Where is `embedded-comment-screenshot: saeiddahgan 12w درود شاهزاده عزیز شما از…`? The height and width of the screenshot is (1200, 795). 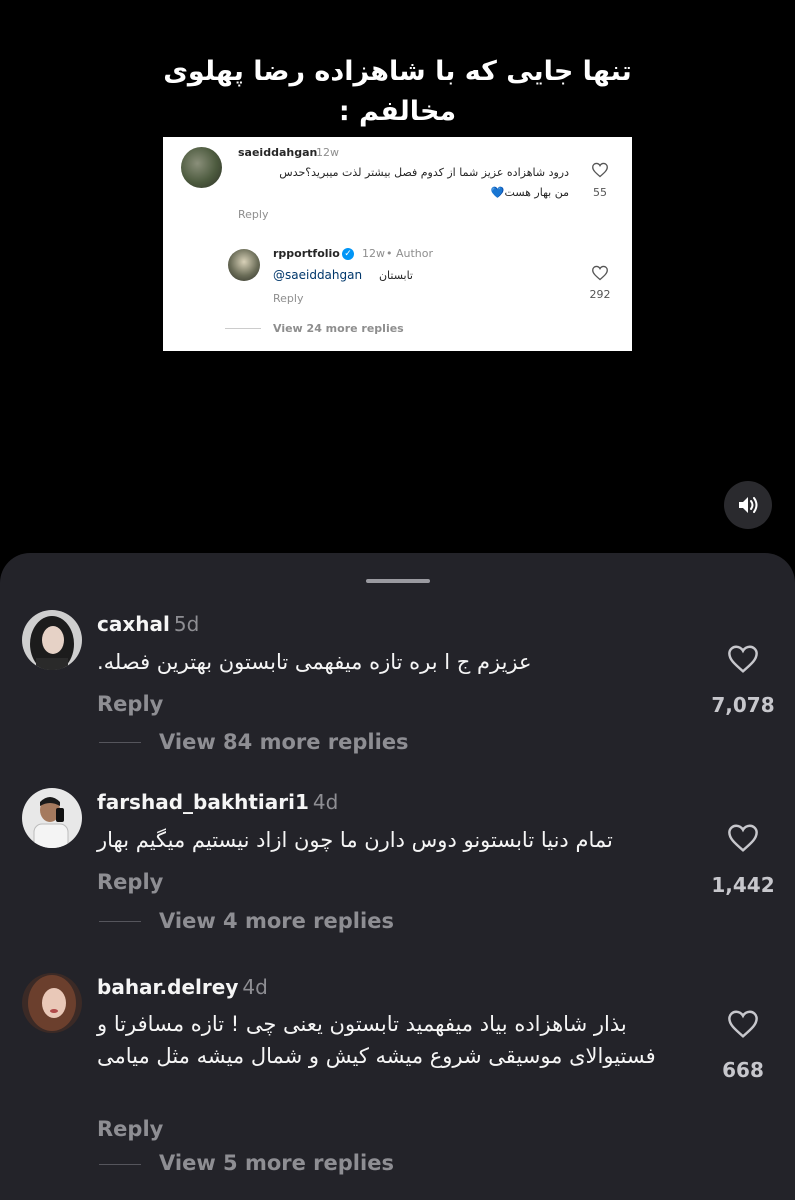 embedded-comment-screenshot: saeiddahgan 12w درود شاهزاده عزیز شما از… is located at coordinates (397, 244).